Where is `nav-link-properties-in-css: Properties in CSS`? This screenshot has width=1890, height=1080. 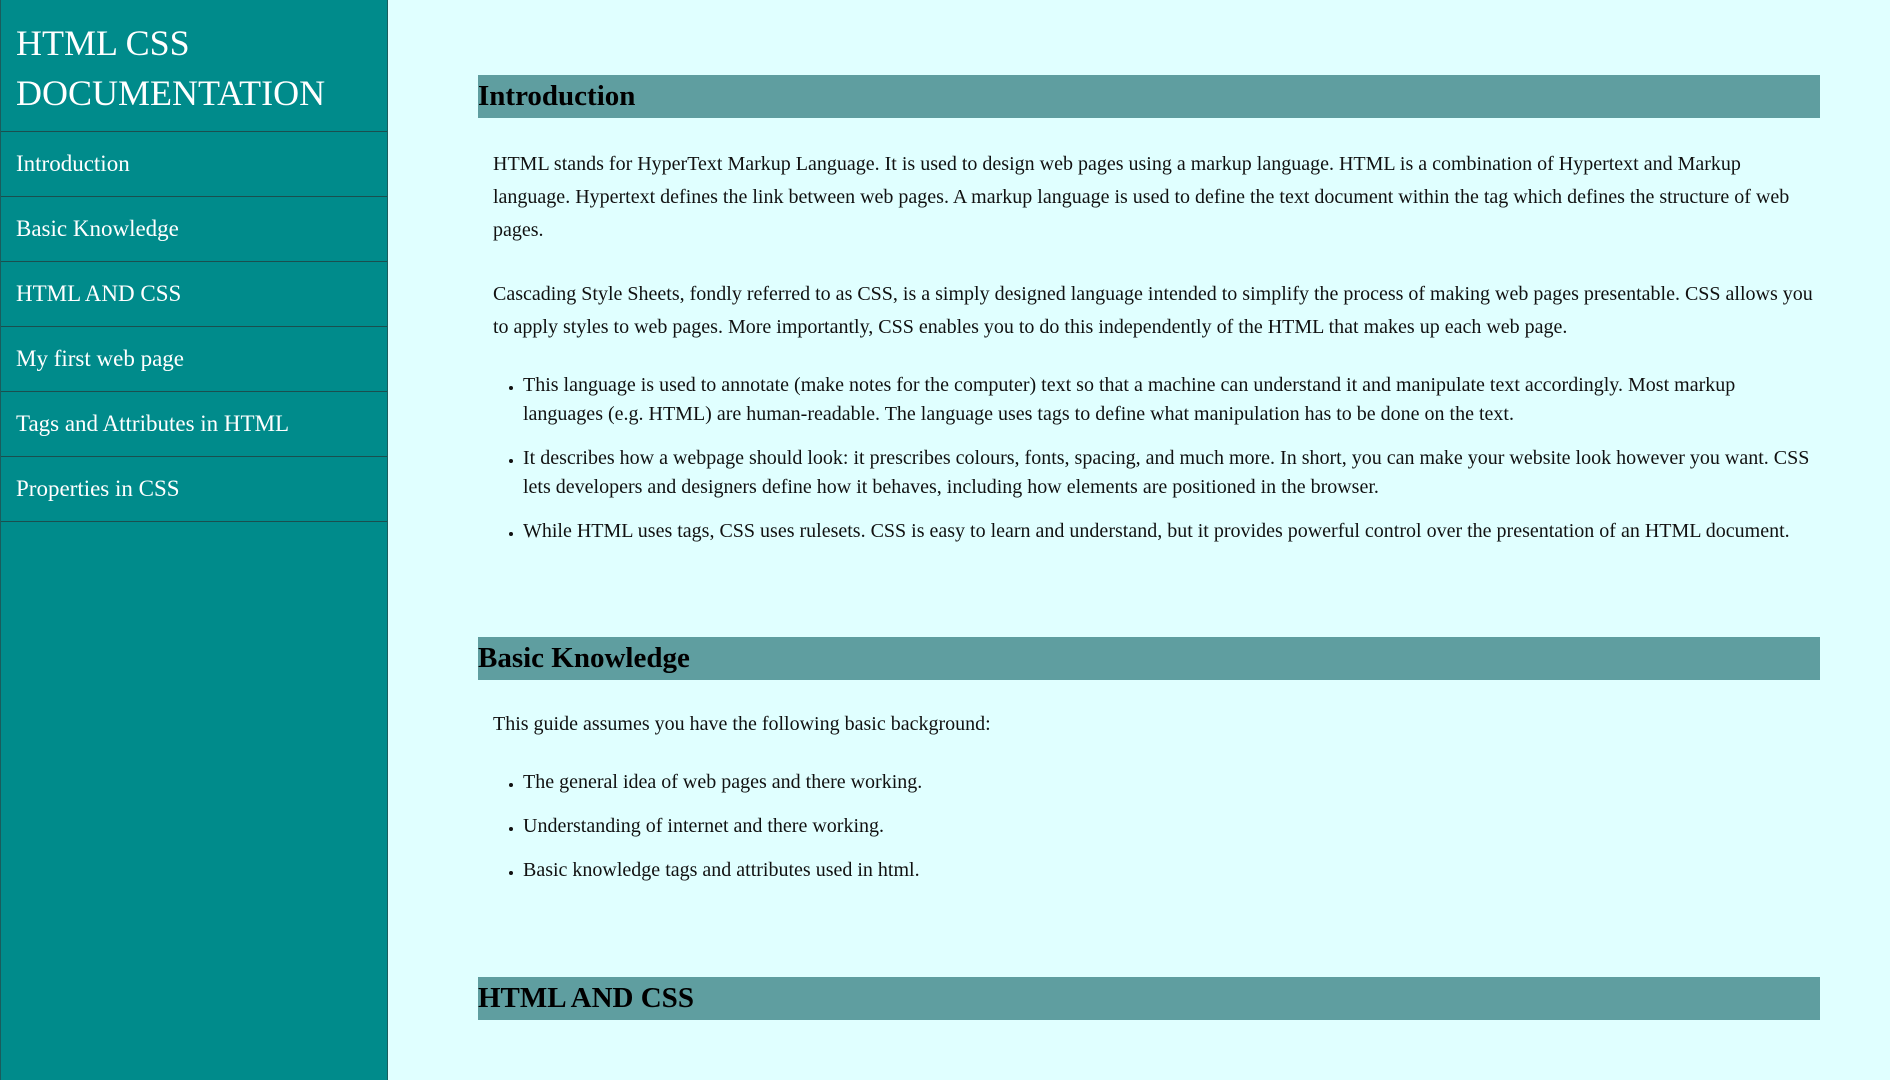 nav-link-properties-in-css: Properties in CSS is located at coordinates (194, 489).